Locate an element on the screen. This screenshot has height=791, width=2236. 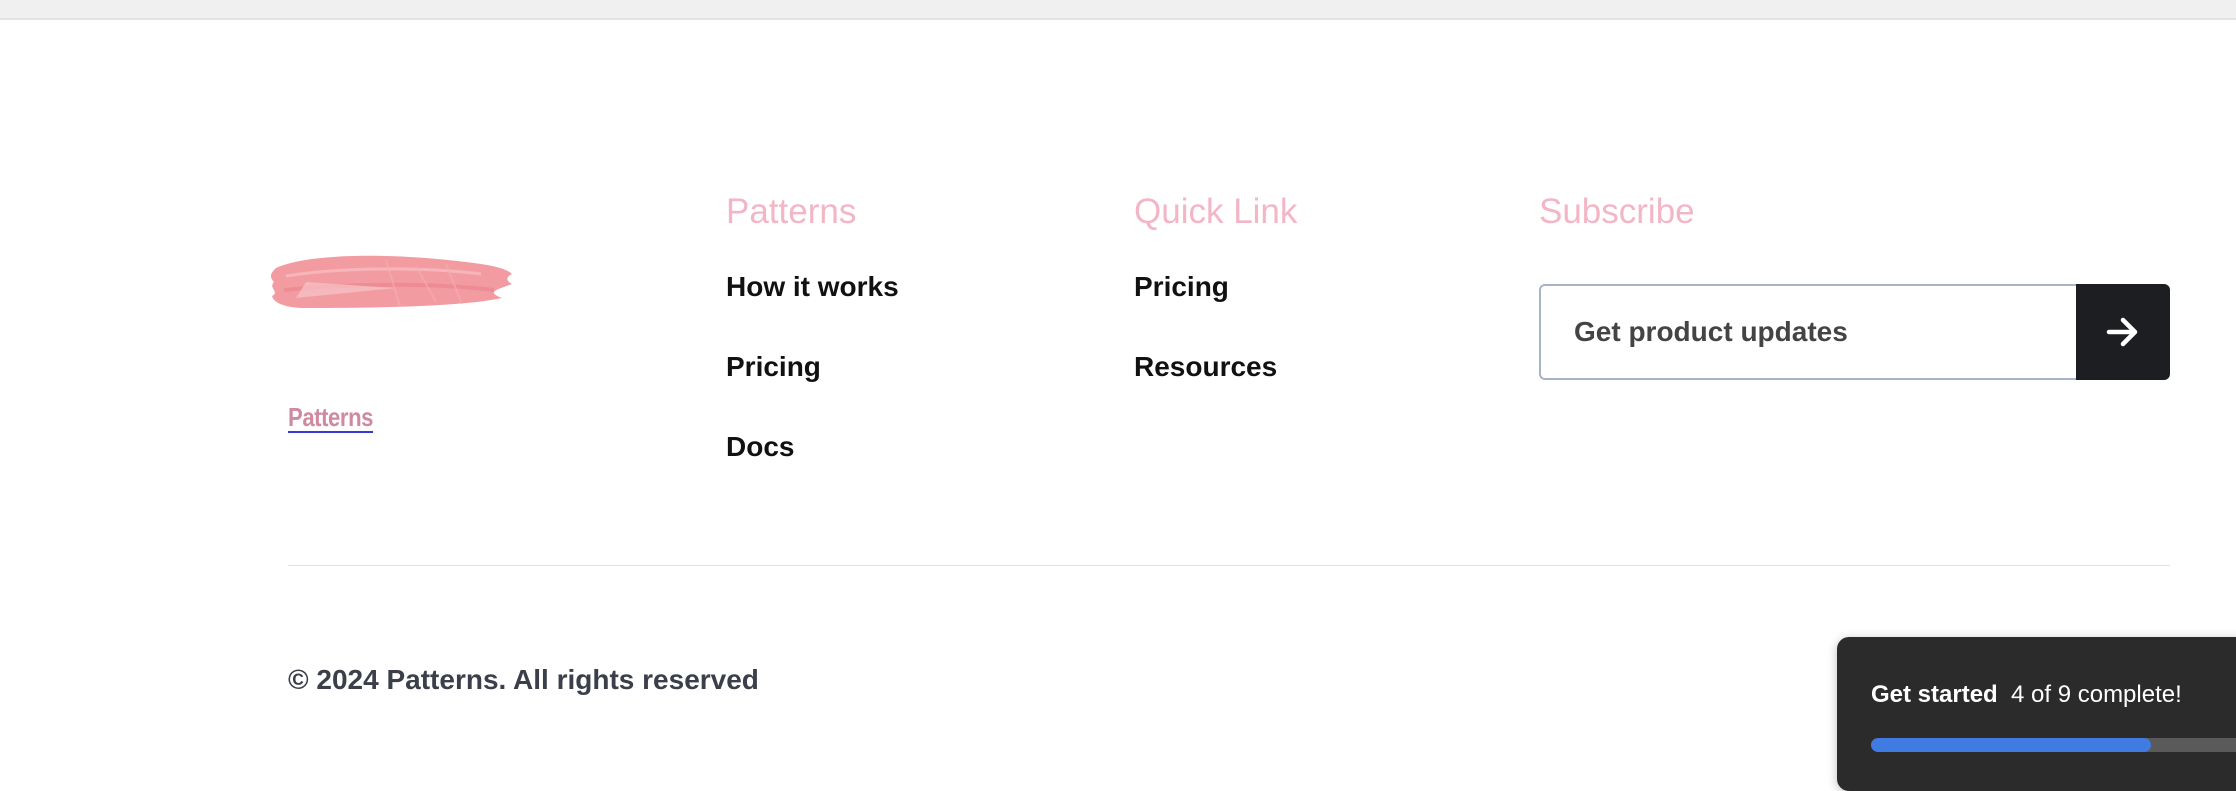
subscribe-heading: Subscribe is located at coordinates (1617, 211).